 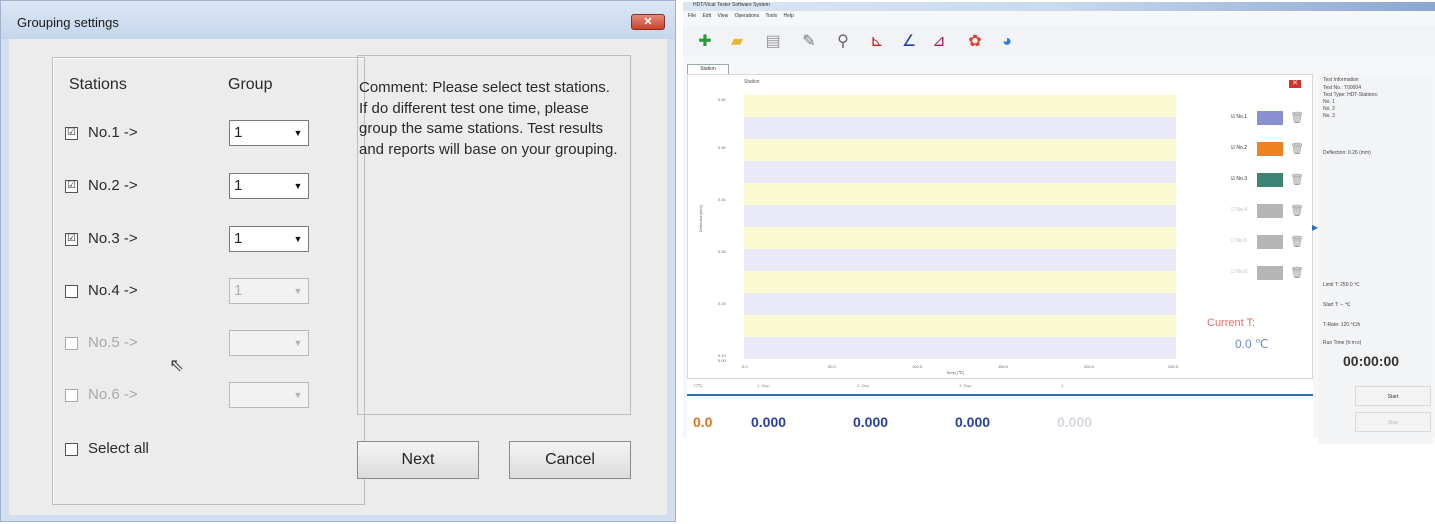 I want to click on dialog-title-bar: Grouping settings ✕, so click(x=338, y=20).